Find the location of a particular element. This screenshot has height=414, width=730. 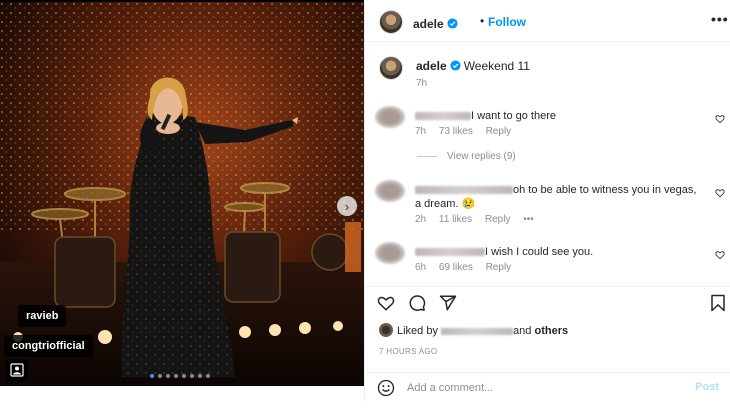

comment-likes: 69 likes is located at coordinates (456, 267).